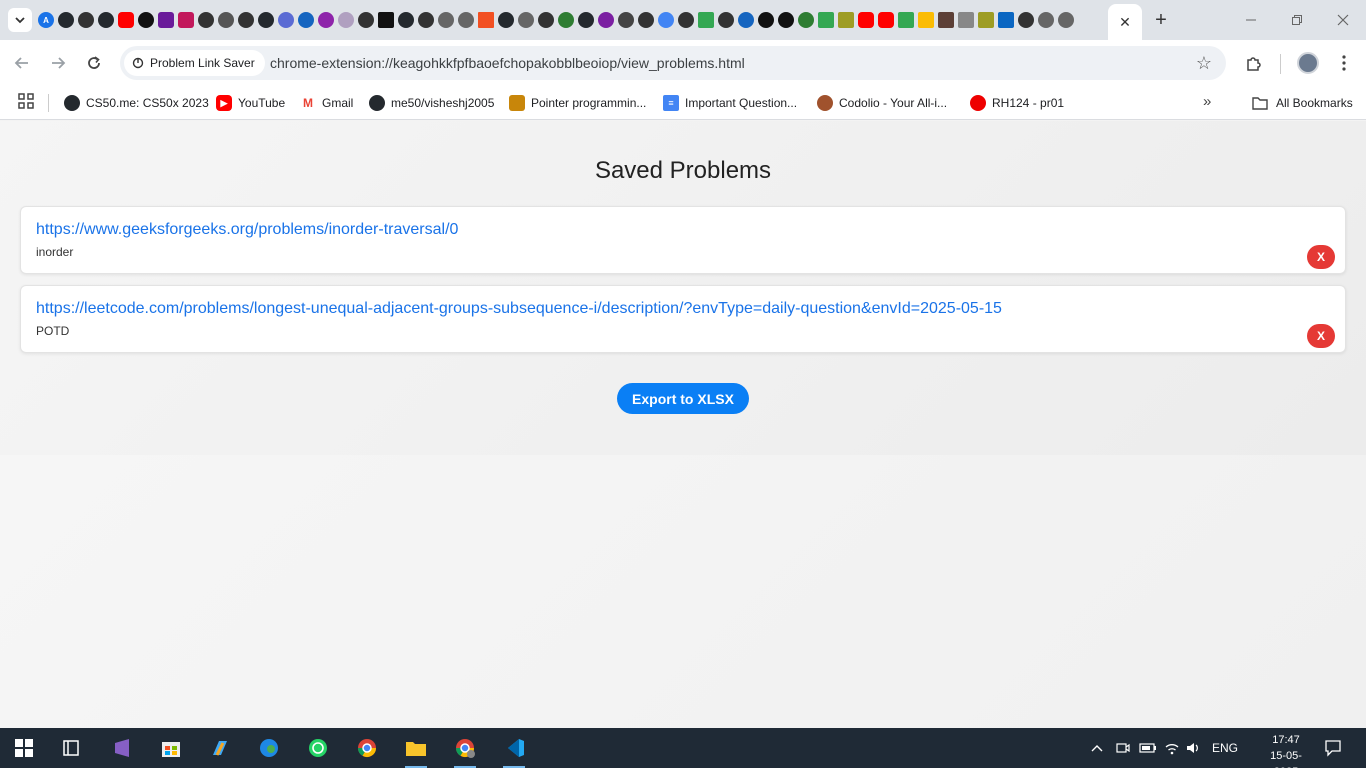 This screenshot has height=768, width=1366. What do you see at coordinates (94, 63) in the screenshot?
I see `reload-button` at bounding box center [94, 63].